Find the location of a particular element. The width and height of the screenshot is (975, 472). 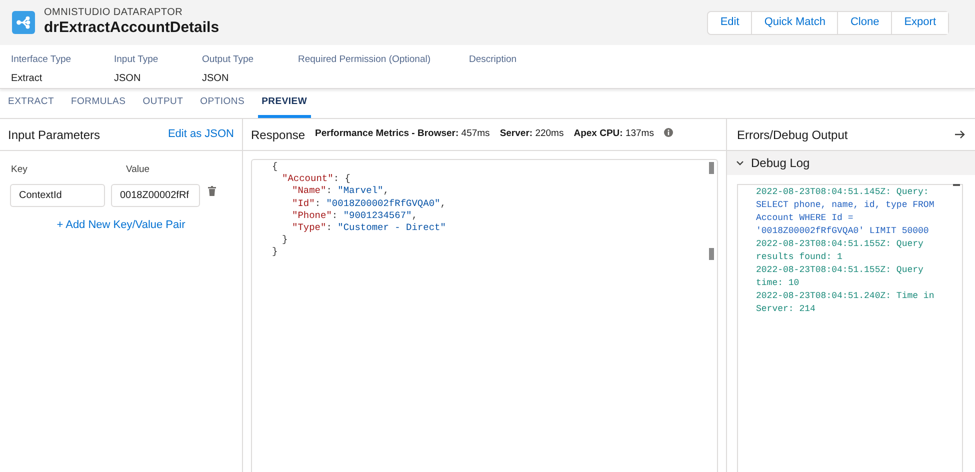

column-label: Key is located at coordinates (19, 170).